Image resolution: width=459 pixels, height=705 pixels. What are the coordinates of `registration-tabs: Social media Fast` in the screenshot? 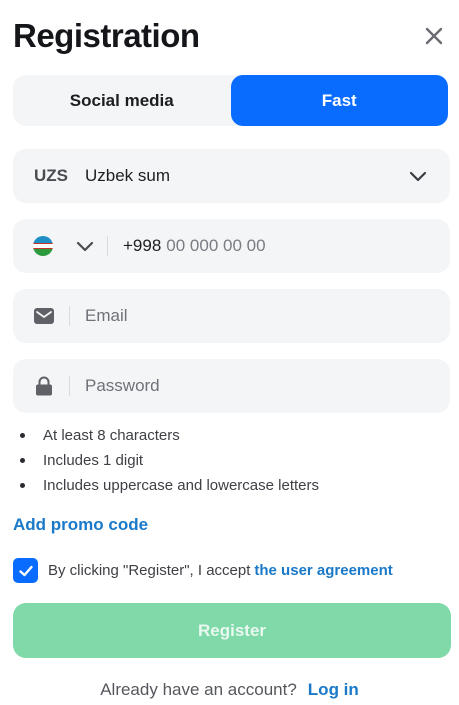 It's located at (230, 100).